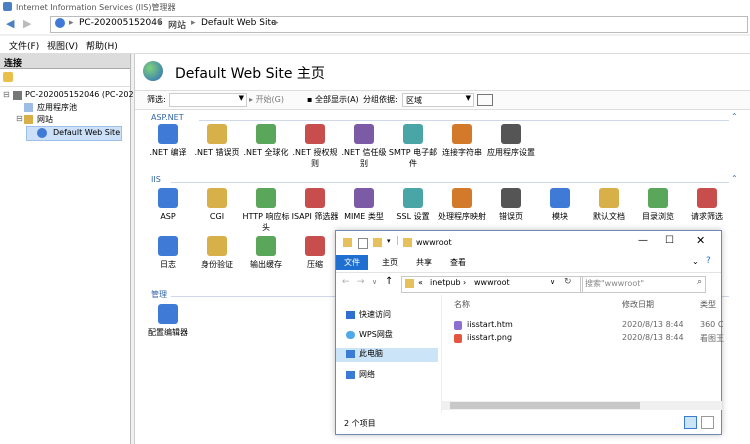  What do you see at coordinates (707, 205) in the screenshot?
I see `feature-item: 请求筛选` at bounding box center [707, 205].